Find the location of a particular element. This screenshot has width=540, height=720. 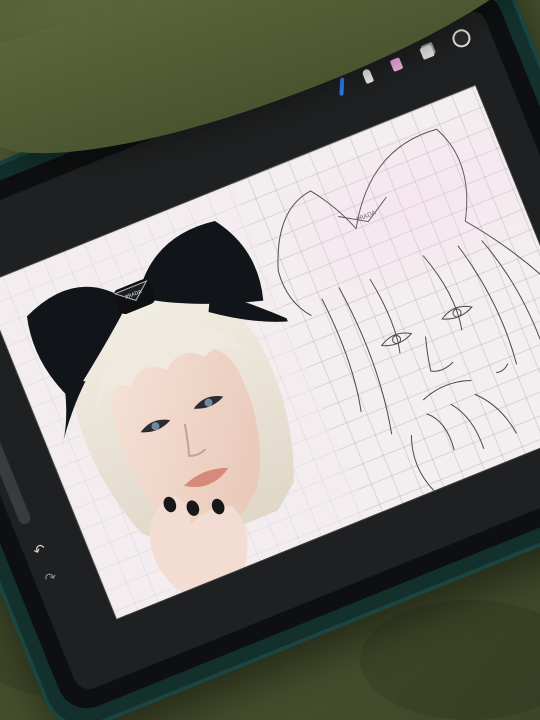

brush-size-slider is located at coordinates (16, 468).